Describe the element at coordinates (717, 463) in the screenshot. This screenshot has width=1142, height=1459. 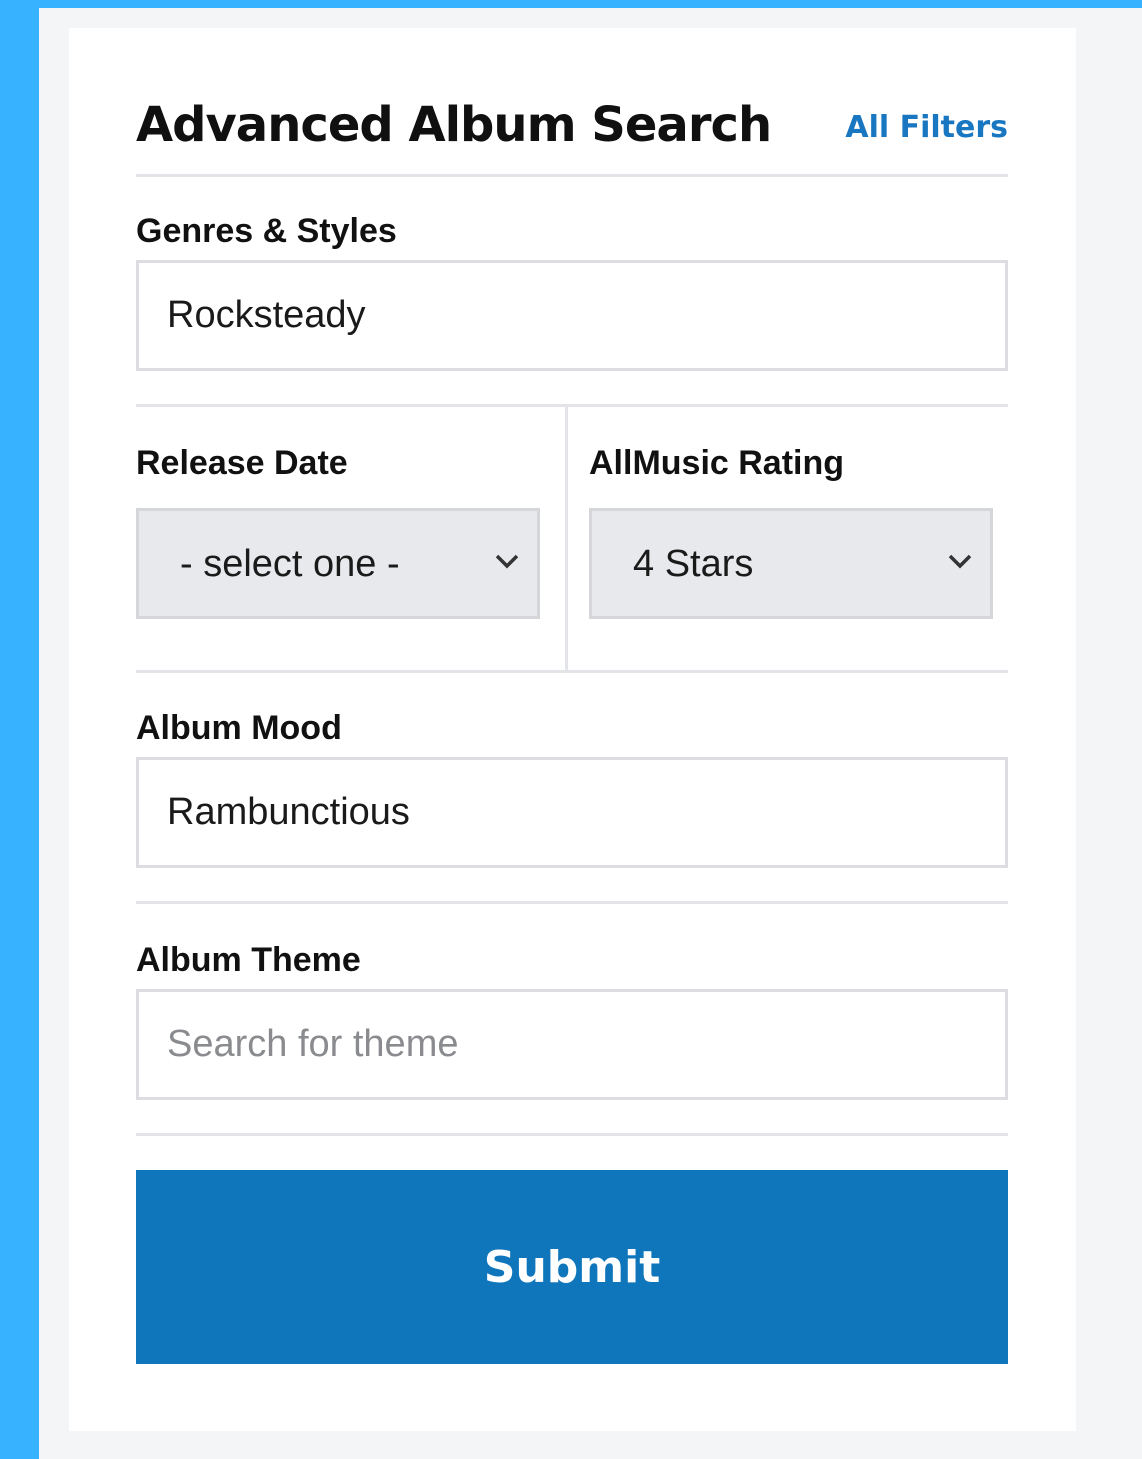
I see `rating-label: AllMusic Rating` at that location.